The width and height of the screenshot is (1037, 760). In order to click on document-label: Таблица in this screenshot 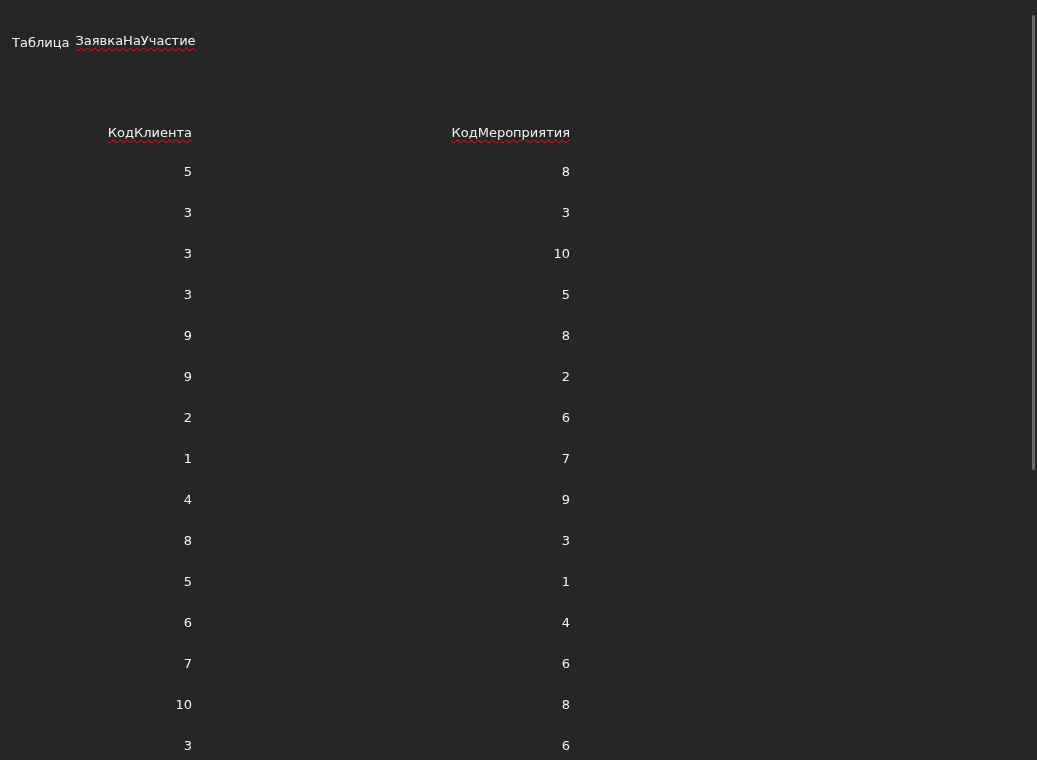, I will do `click(41, 43)`.